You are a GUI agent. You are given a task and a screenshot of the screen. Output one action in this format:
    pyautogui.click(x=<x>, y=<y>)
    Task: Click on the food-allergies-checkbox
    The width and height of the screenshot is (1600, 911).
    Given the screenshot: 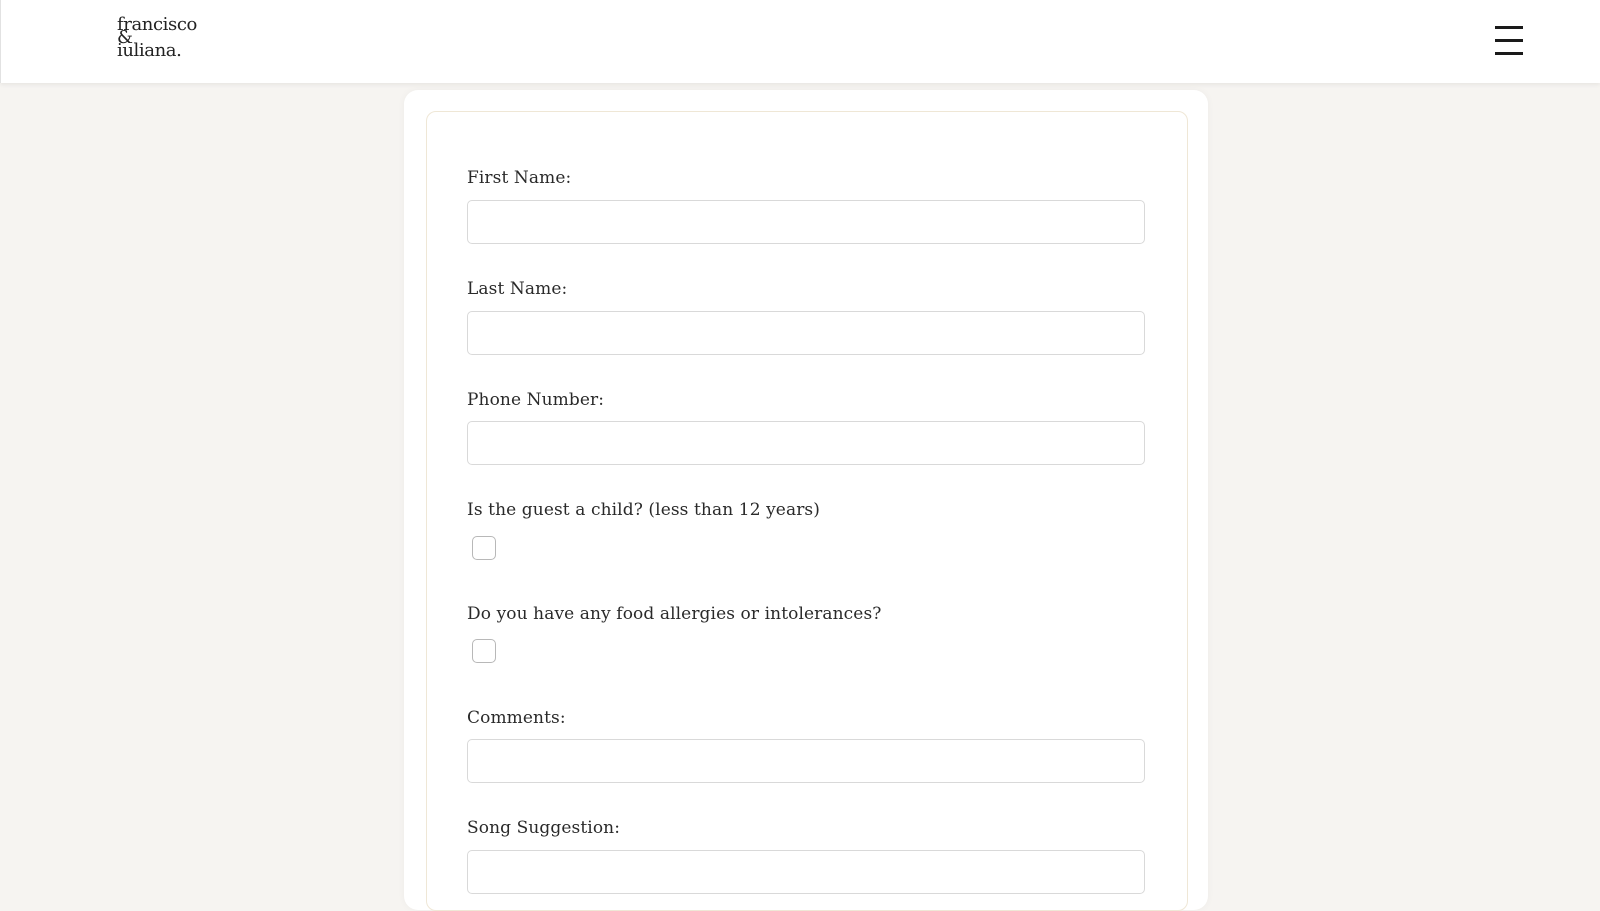 What is the action you would take?
    pyautogui.click(x=484, y=651)
    